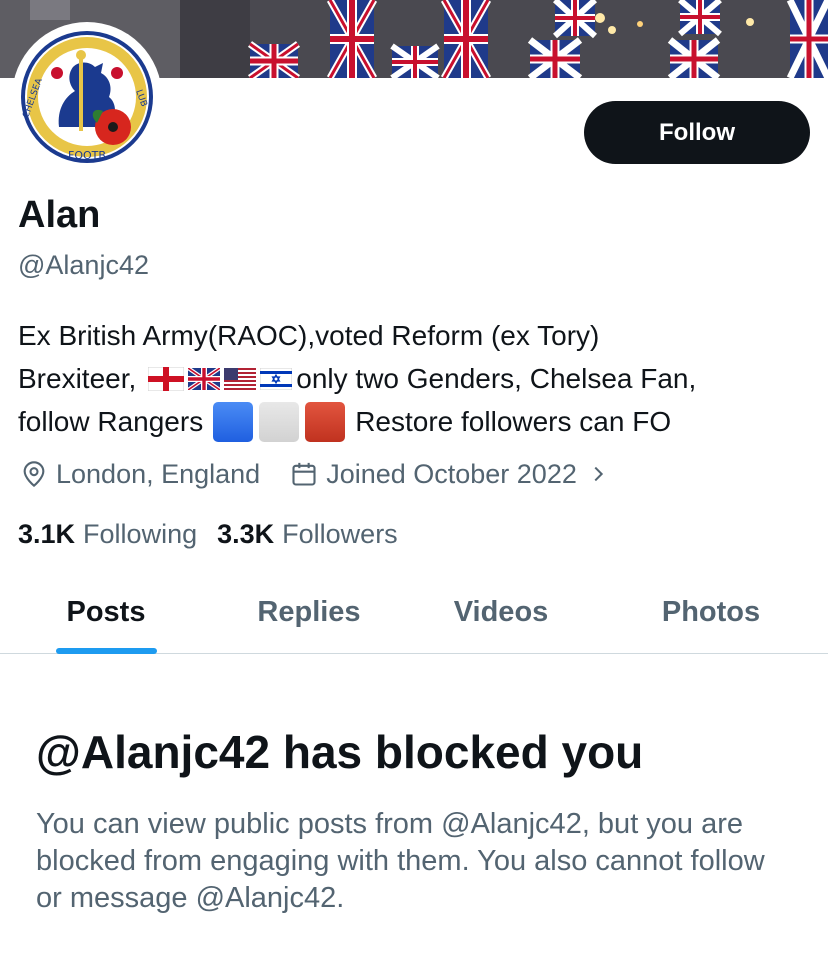  I want to click on bio-text-2-suffix: only two Genders, Chelsea Fan,, so click(496, 378).